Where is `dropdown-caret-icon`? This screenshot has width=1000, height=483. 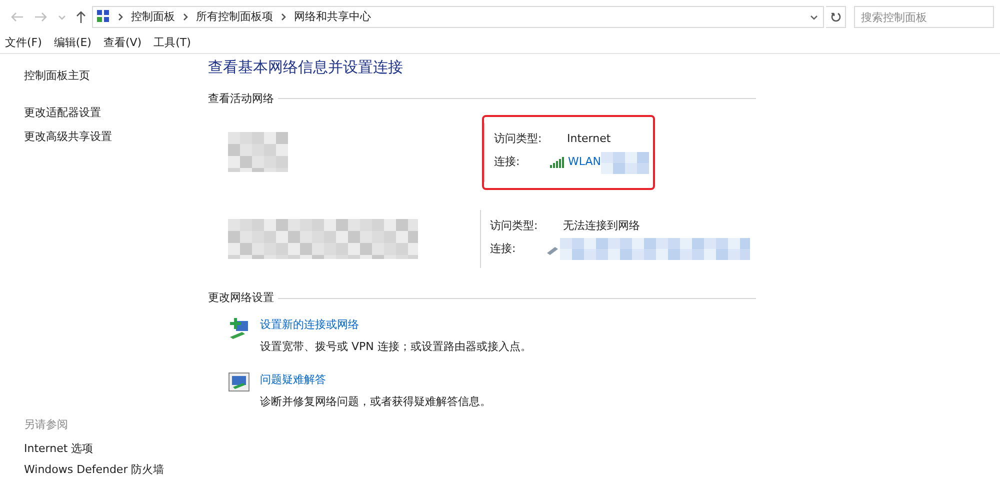 dropdown-caret-icon is located at coordinates (814, 17).